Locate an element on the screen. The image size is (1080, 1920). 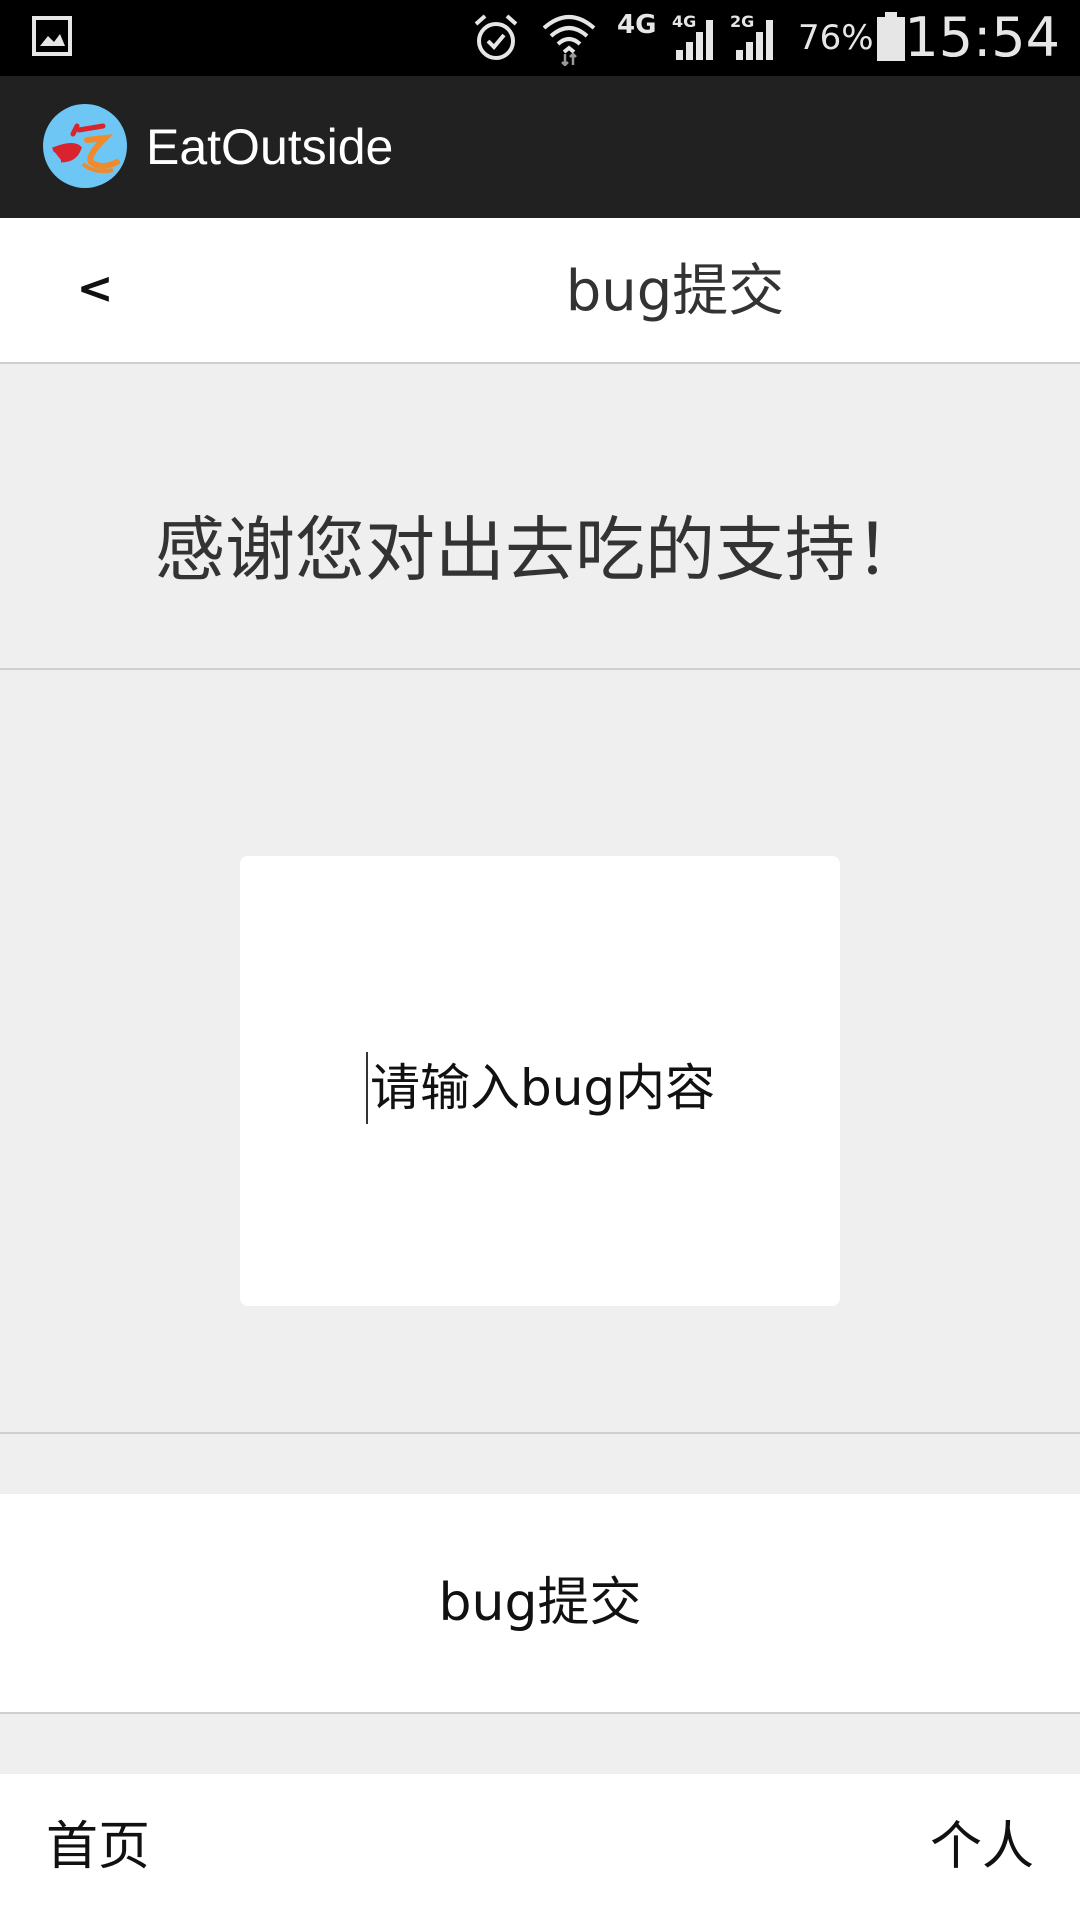
wifi-icon is located at coordinates (569, 40).